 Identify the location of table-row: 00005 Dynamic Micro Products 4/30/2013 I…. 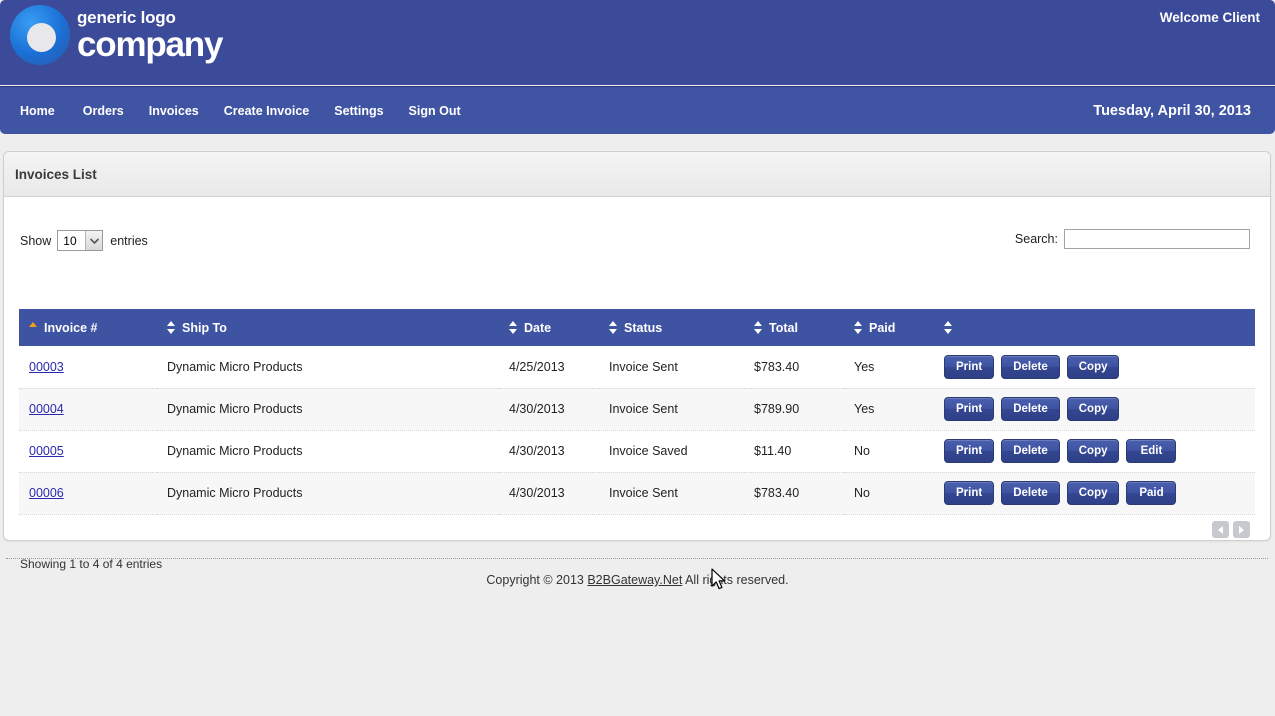
(637, 451).